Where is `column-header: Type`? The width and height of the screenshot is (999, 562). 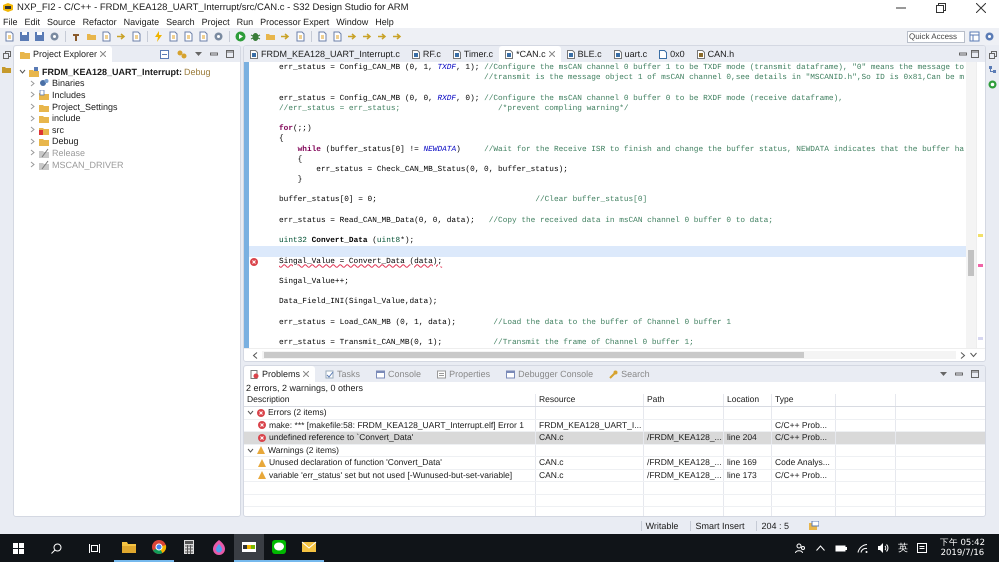 column-header: Type is located at coordinates (804, 400).